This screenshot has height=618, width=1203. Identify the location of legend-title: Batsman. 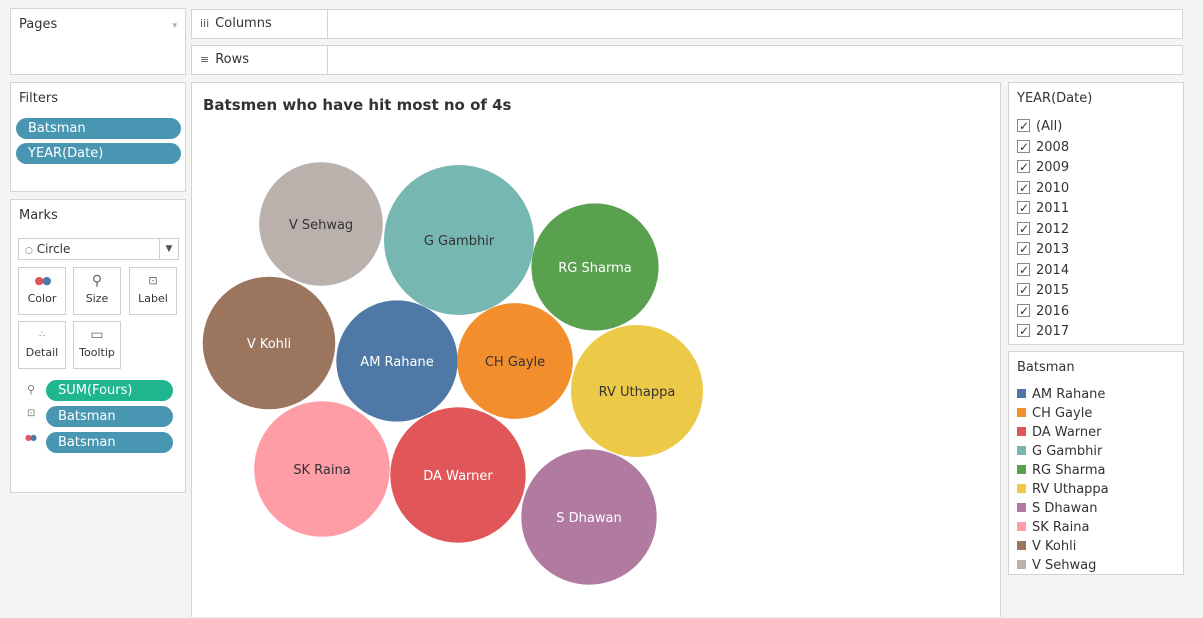
(1046, 367).